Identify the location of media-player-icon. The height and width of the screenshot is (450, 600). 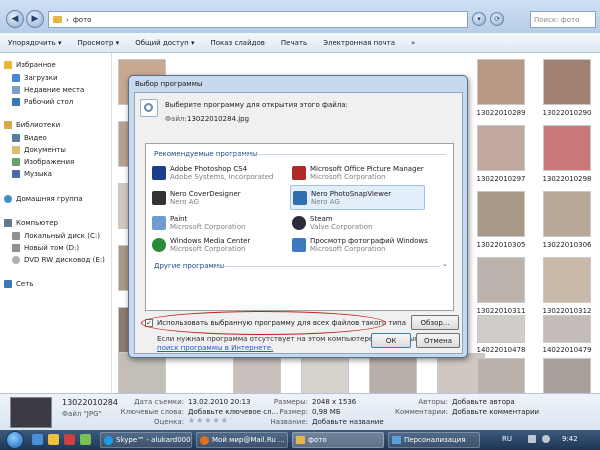
(69, 439).